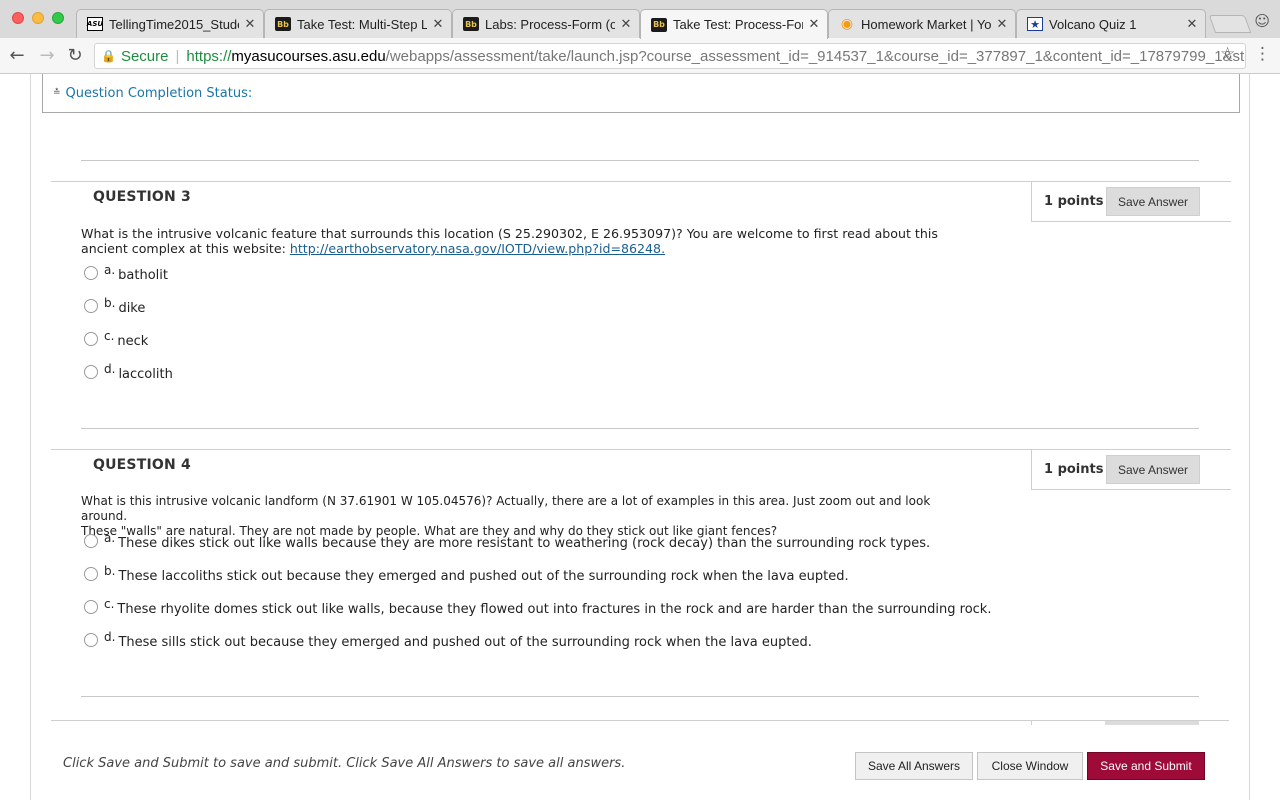 The width and height of the screenshot is (1280, 800). I want to click on tab-label: Take Test: Multi-Step La, so click(362, 24).